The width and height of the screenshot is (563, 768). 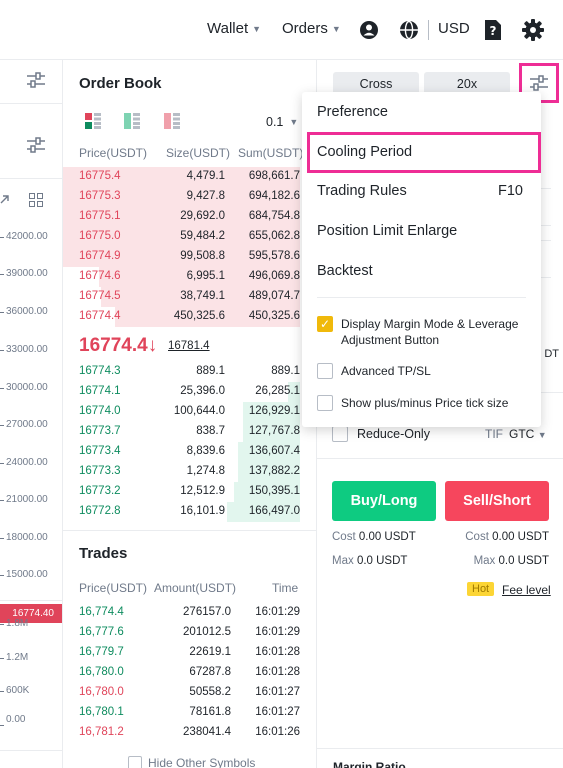 What do you see at coordinates (27, 387) in the screenshot?
I see `price-axis-label: 30000.00` at bounding box center [27, 387].